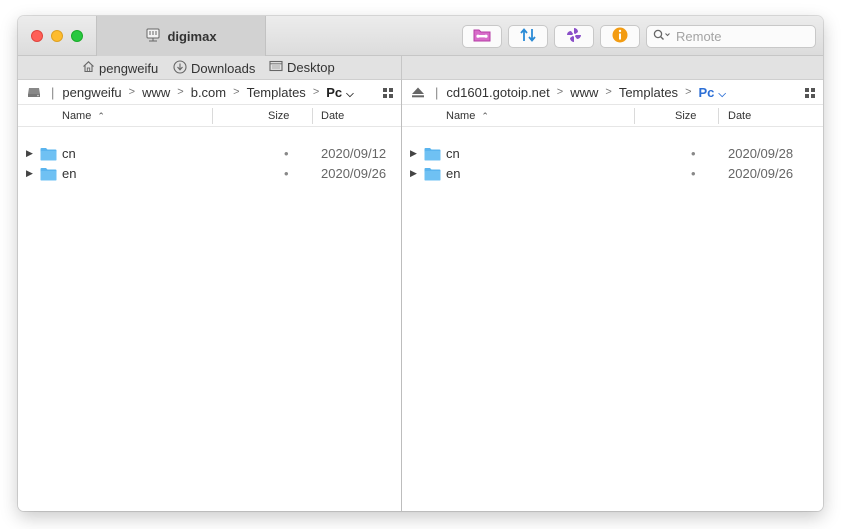 The height and width of the screenshot is (529, 841). Describe the element at coordinates (57, 36) in the screenshot. I see `minimize-window-button` at that location.